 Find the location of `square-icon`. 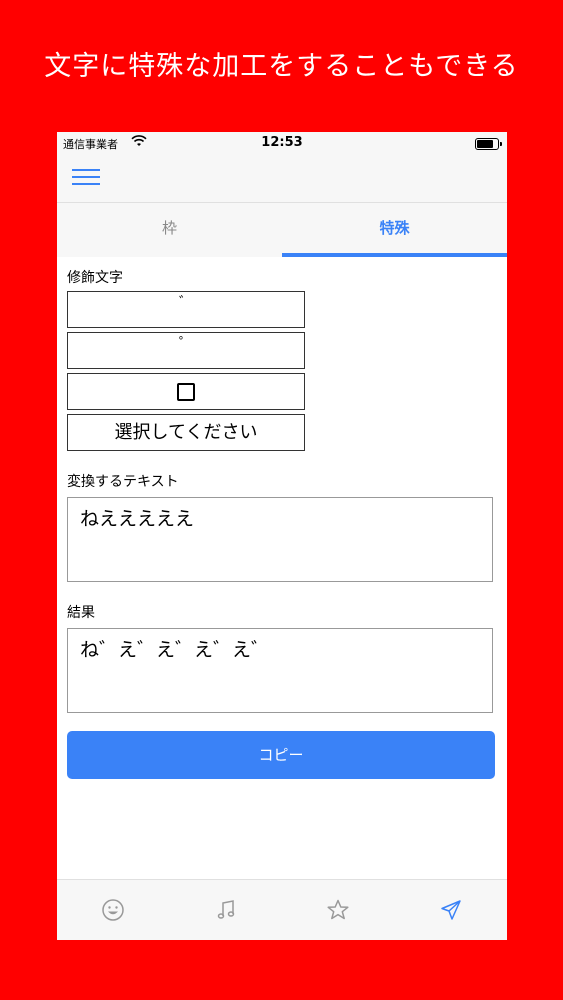

square-icon is located at coordinates (186, 392).